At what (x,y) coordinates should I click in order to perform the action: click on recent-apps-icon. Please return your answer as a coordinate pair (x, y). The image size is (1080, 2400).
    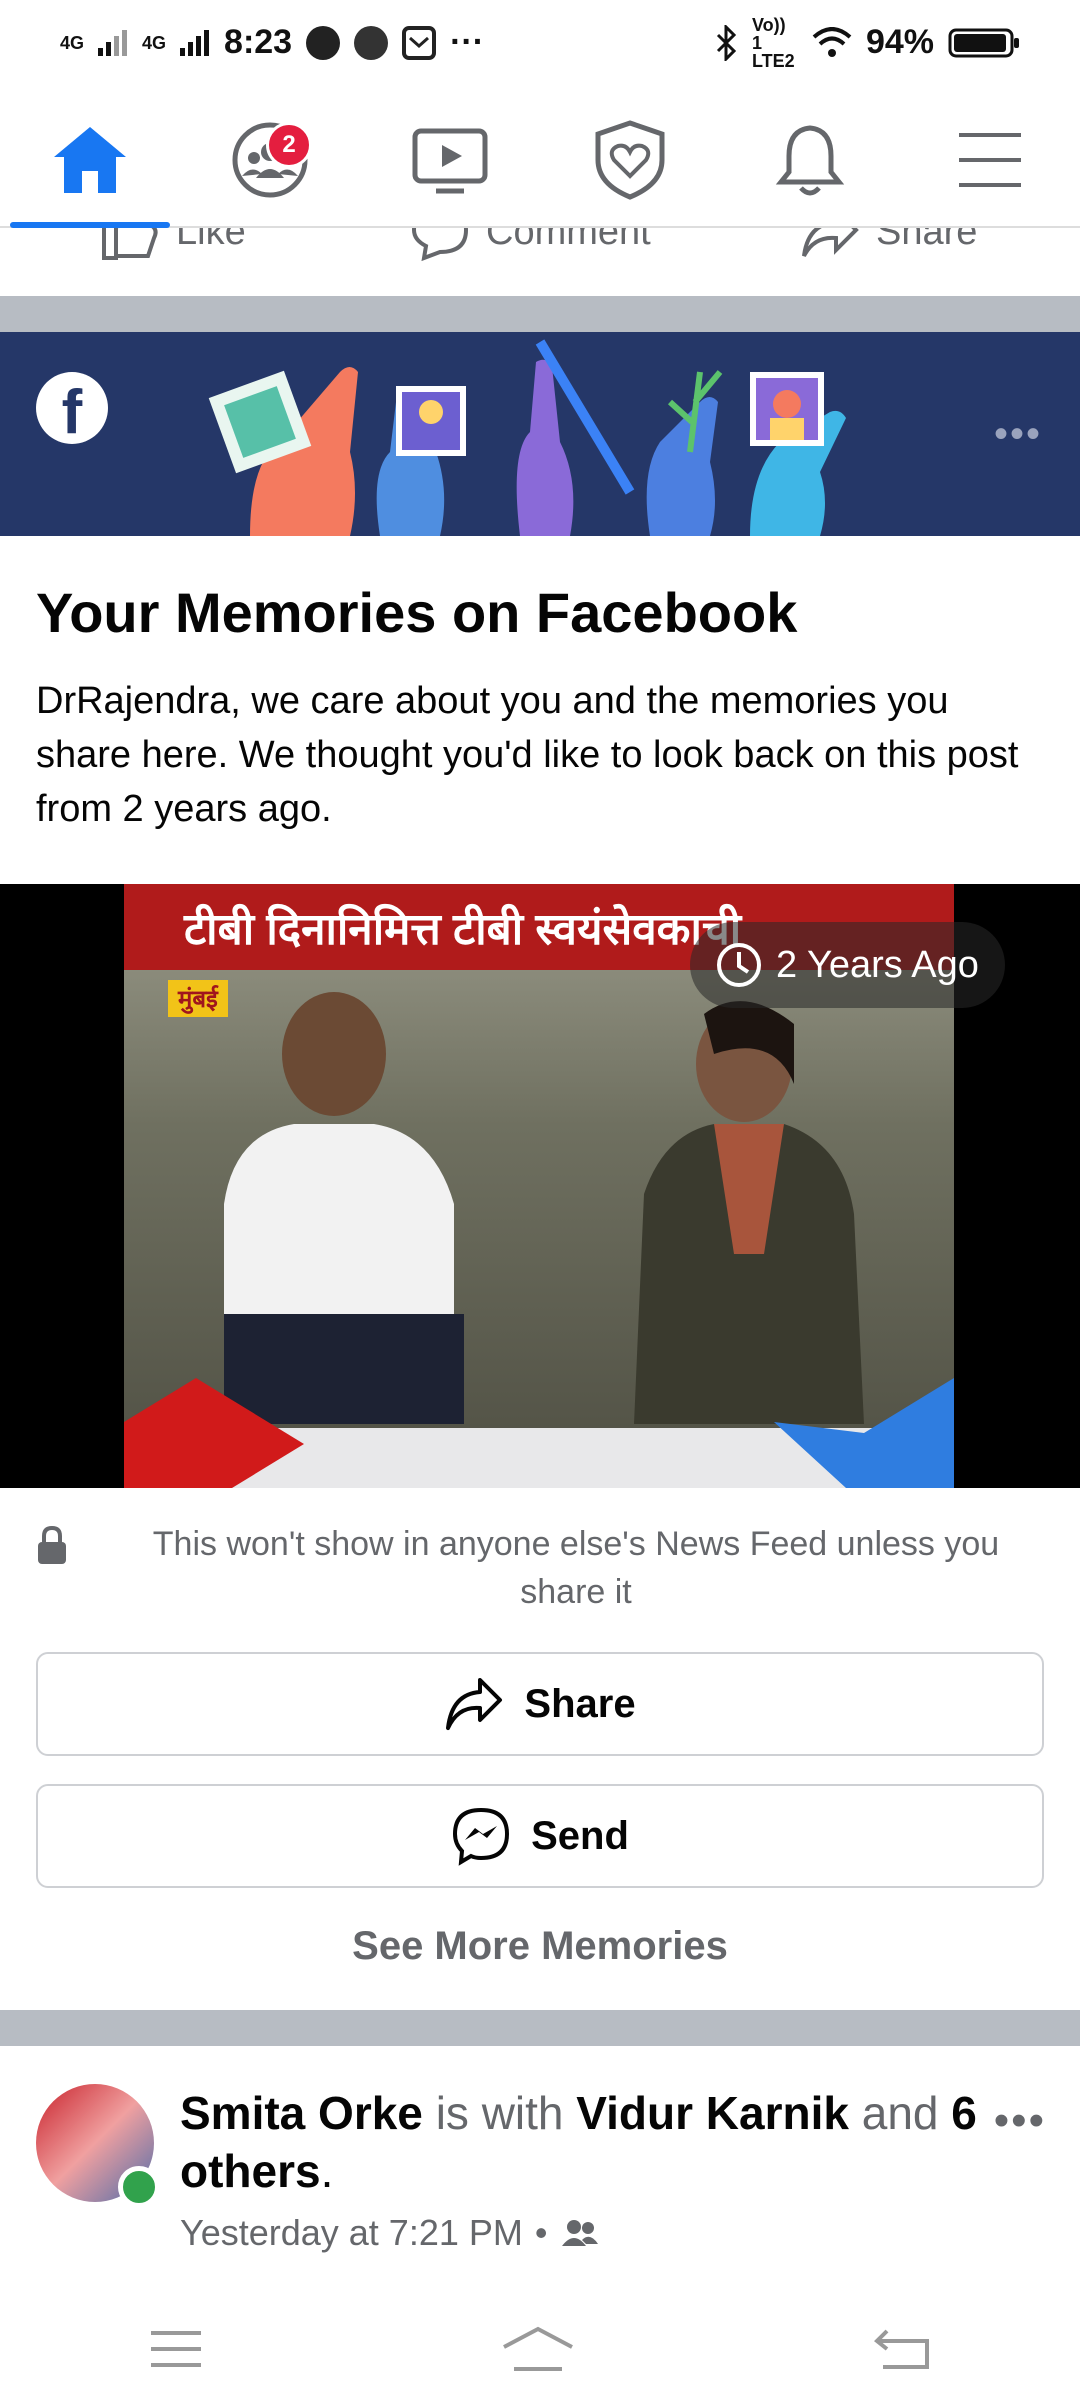
    Looking at the image, I should click on (176, 2349).